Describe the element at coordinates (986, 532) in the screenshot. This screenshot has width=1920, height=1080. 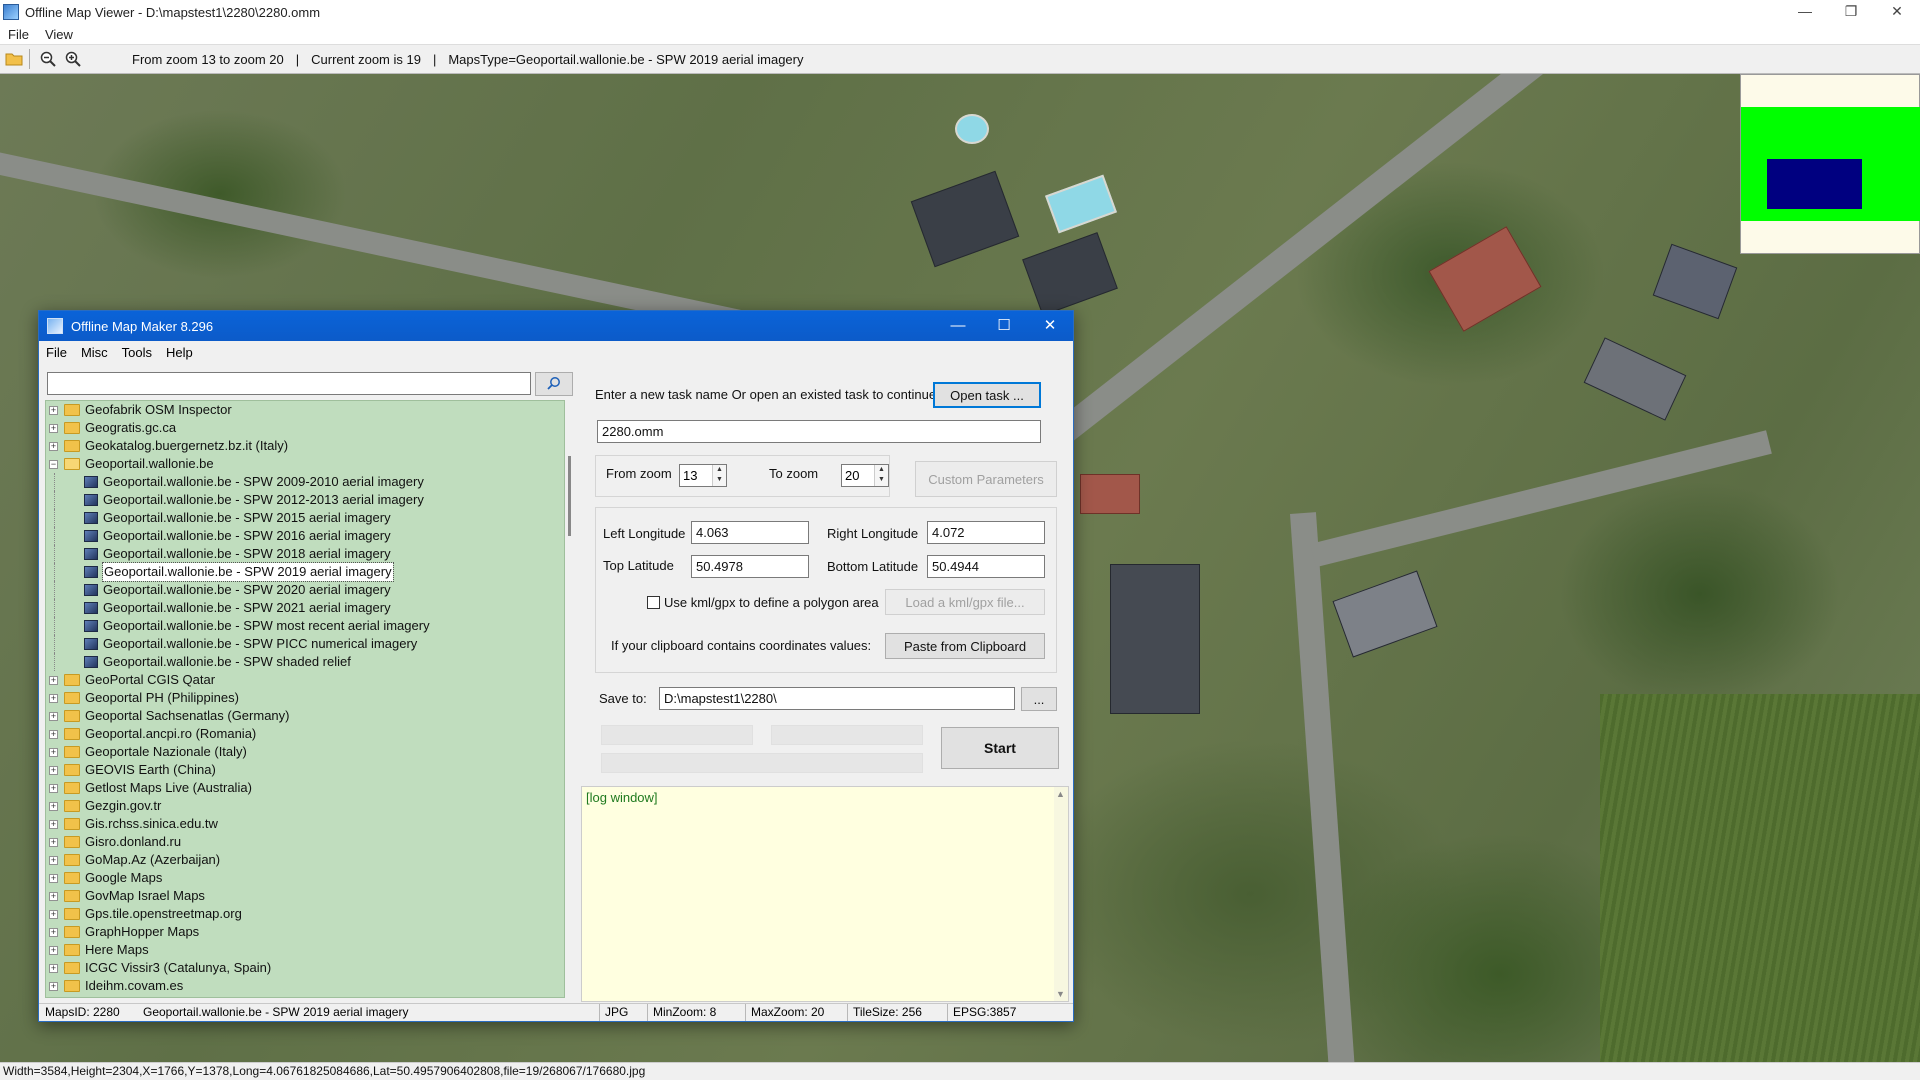
I see `right-longitude-input` at that location.